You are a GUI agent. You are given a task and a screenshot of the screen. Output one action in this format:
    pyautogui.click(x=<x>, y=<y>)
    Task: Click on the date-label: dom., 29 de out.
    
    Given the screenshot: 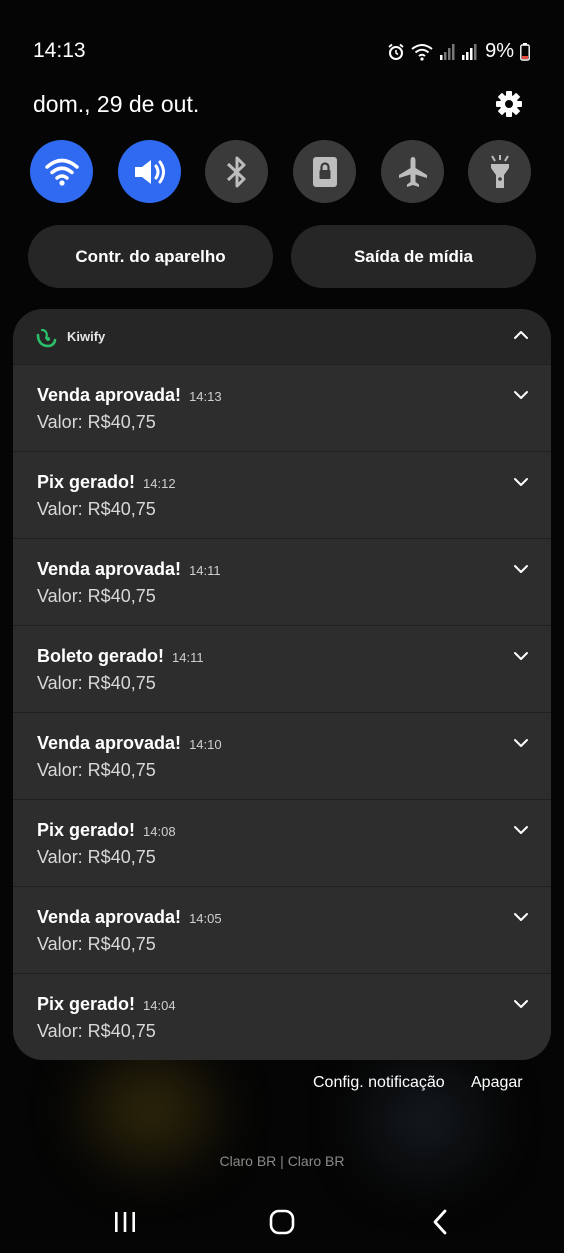 What is the action you would take?
    pyautogui.click(x=116, y=104)
    